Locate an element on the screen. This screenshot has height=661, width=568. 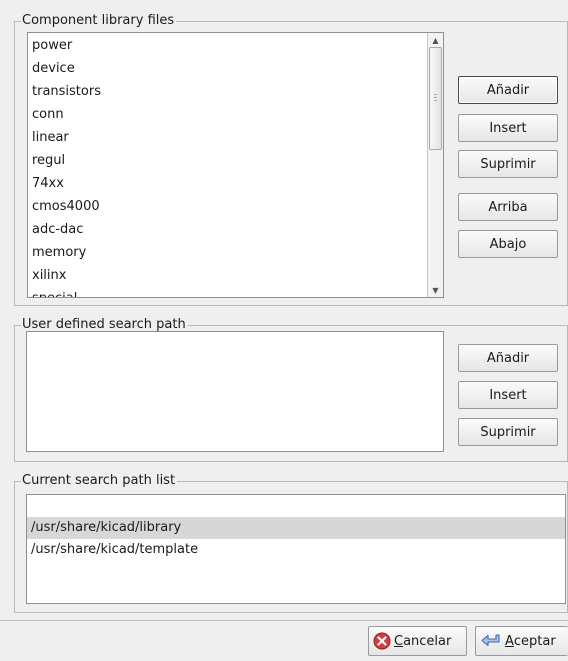
dialog-separator is located at coordinates (284, 620).